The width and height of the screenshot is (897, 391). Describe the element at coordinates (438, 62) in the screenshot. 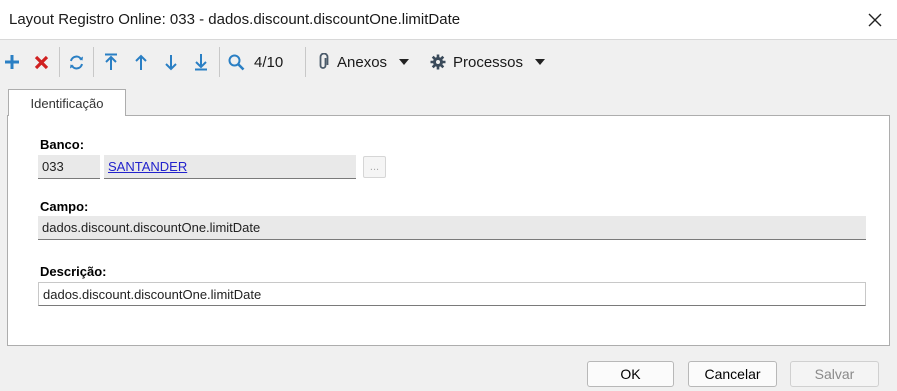

I see `gear-icon` at that location.